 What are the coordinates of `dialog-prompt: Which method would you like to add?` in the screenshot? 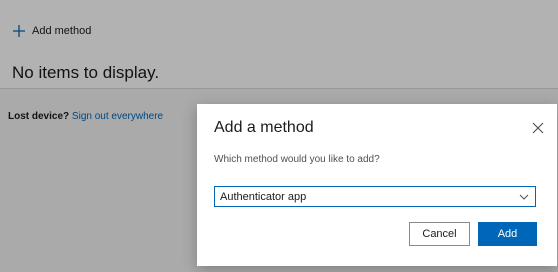 It's located at (297, 159).